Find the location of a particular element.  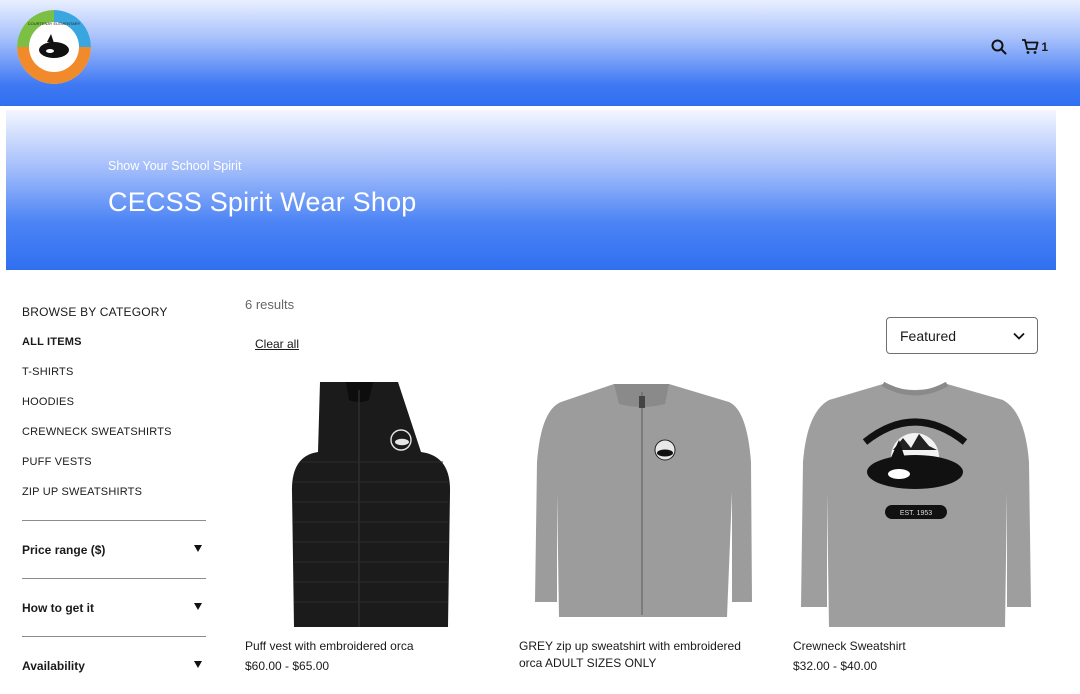

product-price: $32.00 - $40.00 is located at coordinates (835, 666).